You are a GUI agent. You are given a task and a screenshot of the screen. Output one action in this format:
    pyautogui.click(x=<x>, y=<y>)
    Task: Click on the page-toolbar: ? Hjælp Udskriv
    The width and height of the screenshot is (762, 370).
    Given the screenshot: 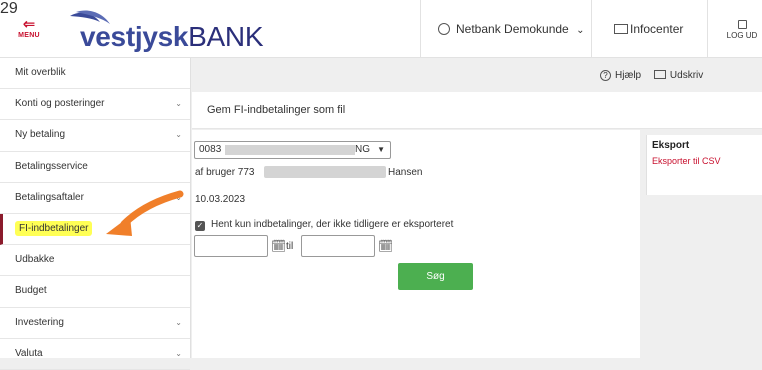 What is the action you would take?
    pyautogui.click(x=651, y=75)
    